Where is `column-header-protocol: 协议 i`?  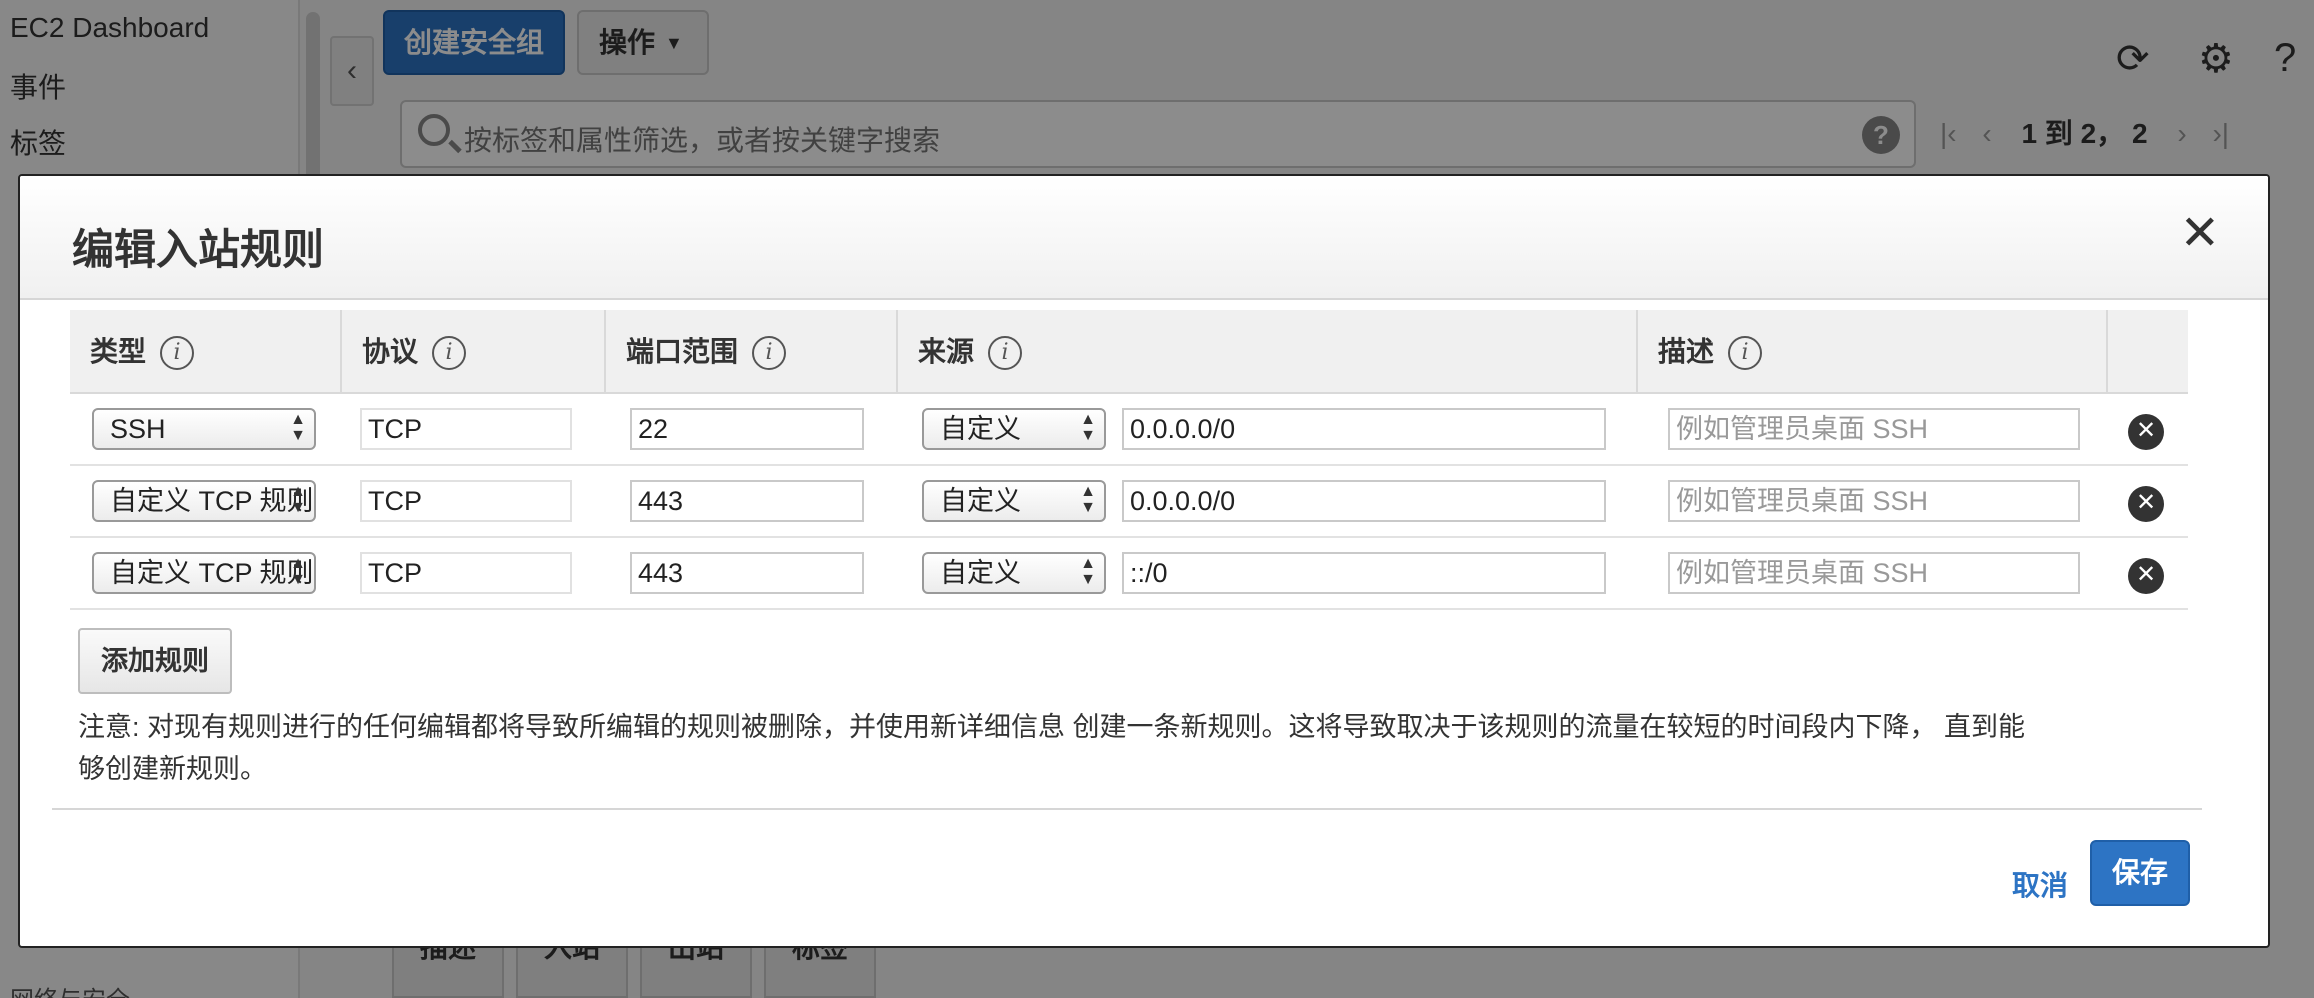
column-header-protocol: 协议 i is located at coordinates (474, 352).